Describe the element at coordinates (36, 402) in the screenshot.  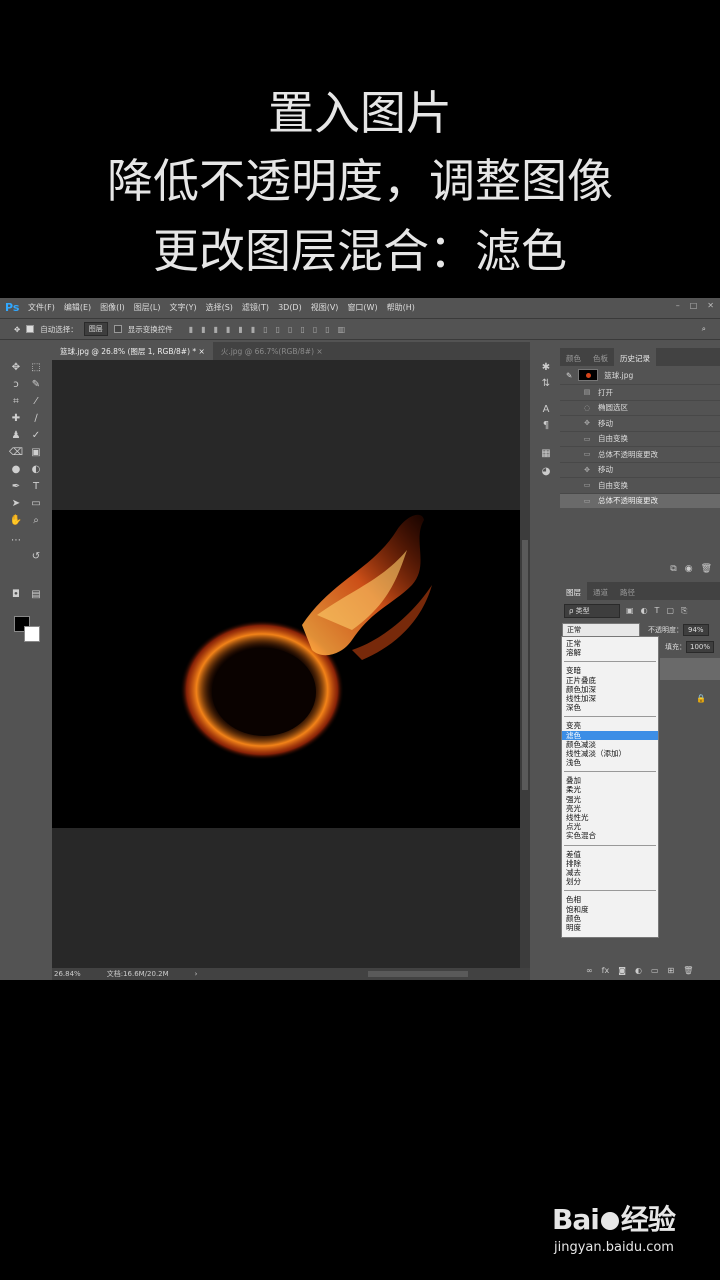
I see `eyedropper-tool-icon: ⁄` at that location.